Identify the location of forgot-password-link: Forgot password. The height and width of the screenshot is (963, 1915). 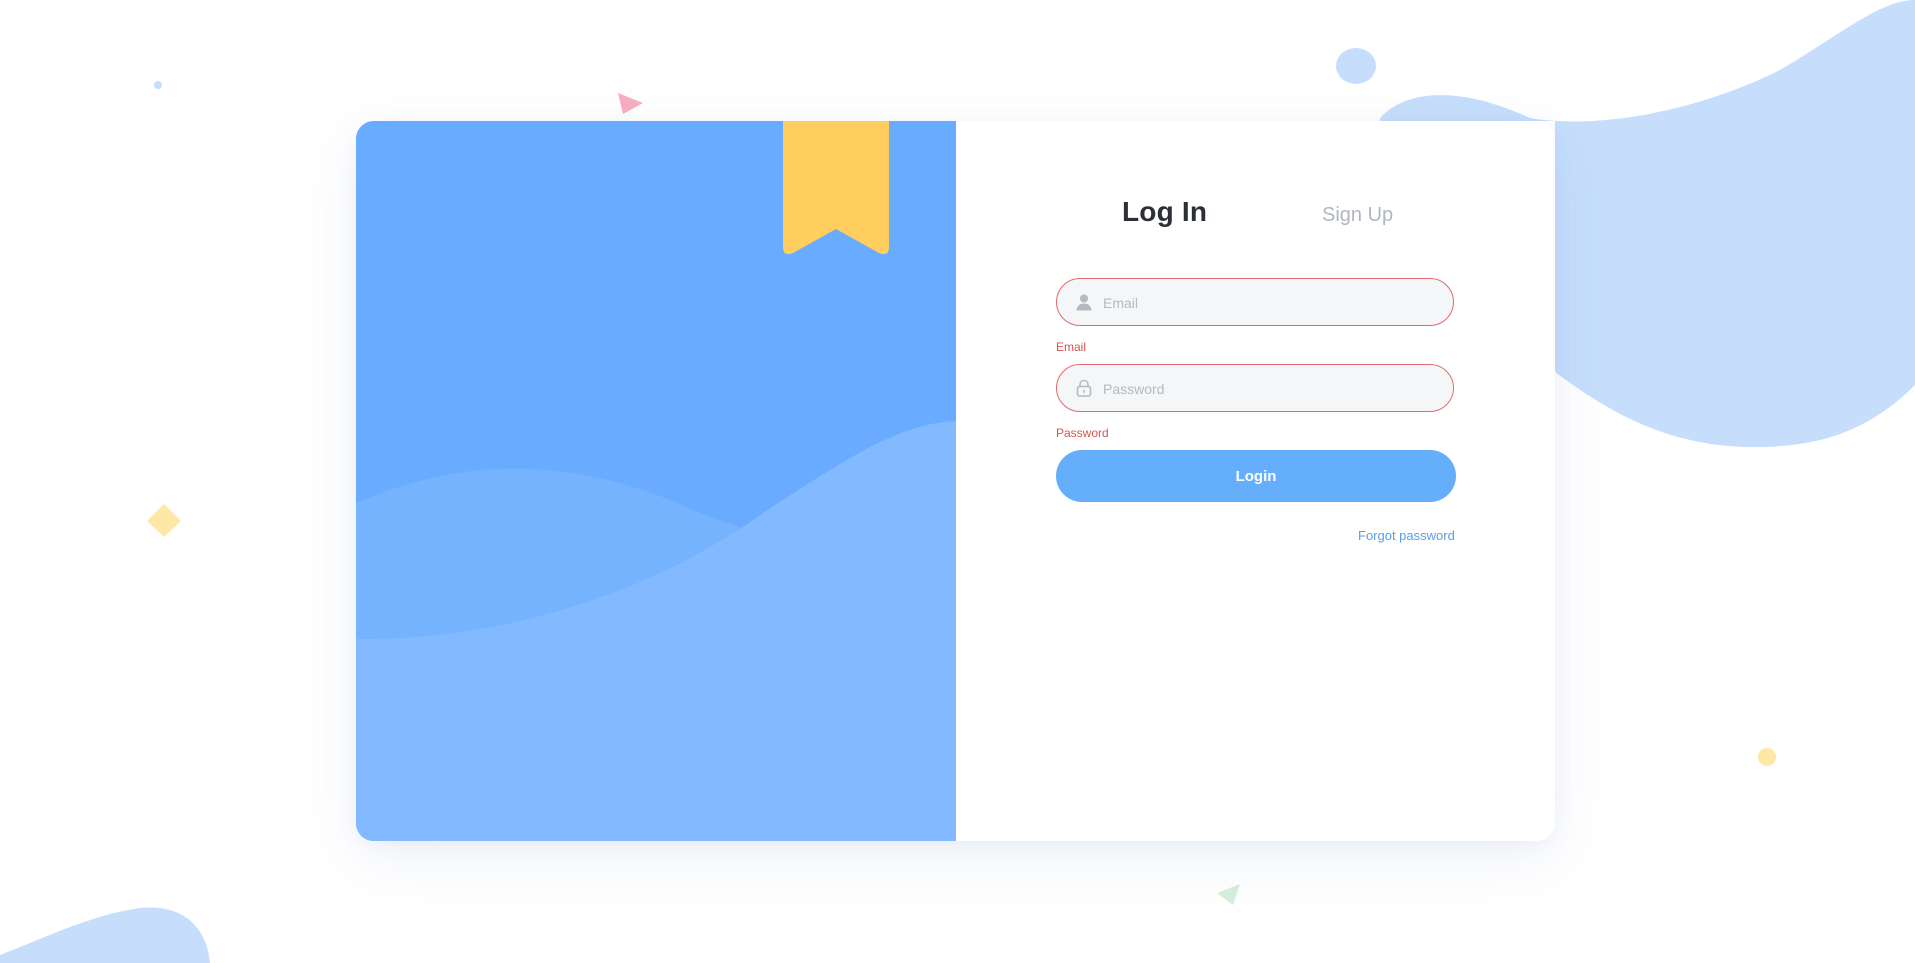
(1406, 535).